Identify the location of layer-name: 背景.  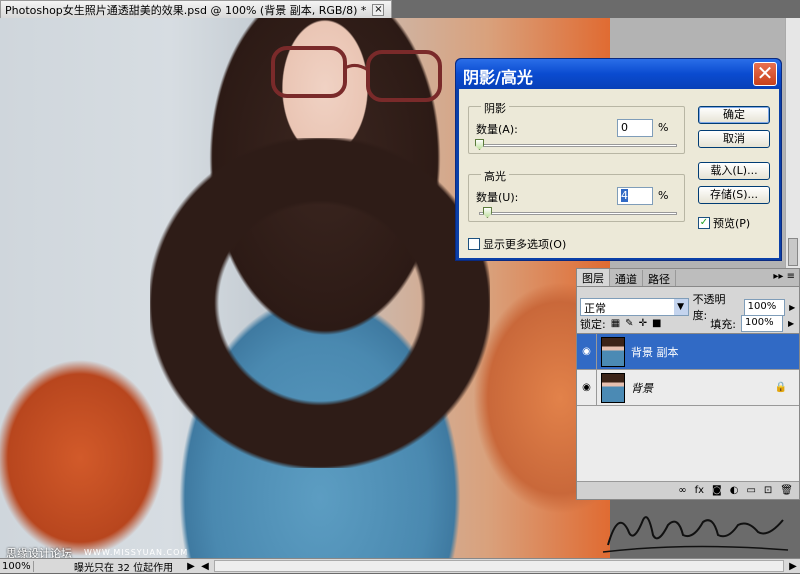
(642, 388).